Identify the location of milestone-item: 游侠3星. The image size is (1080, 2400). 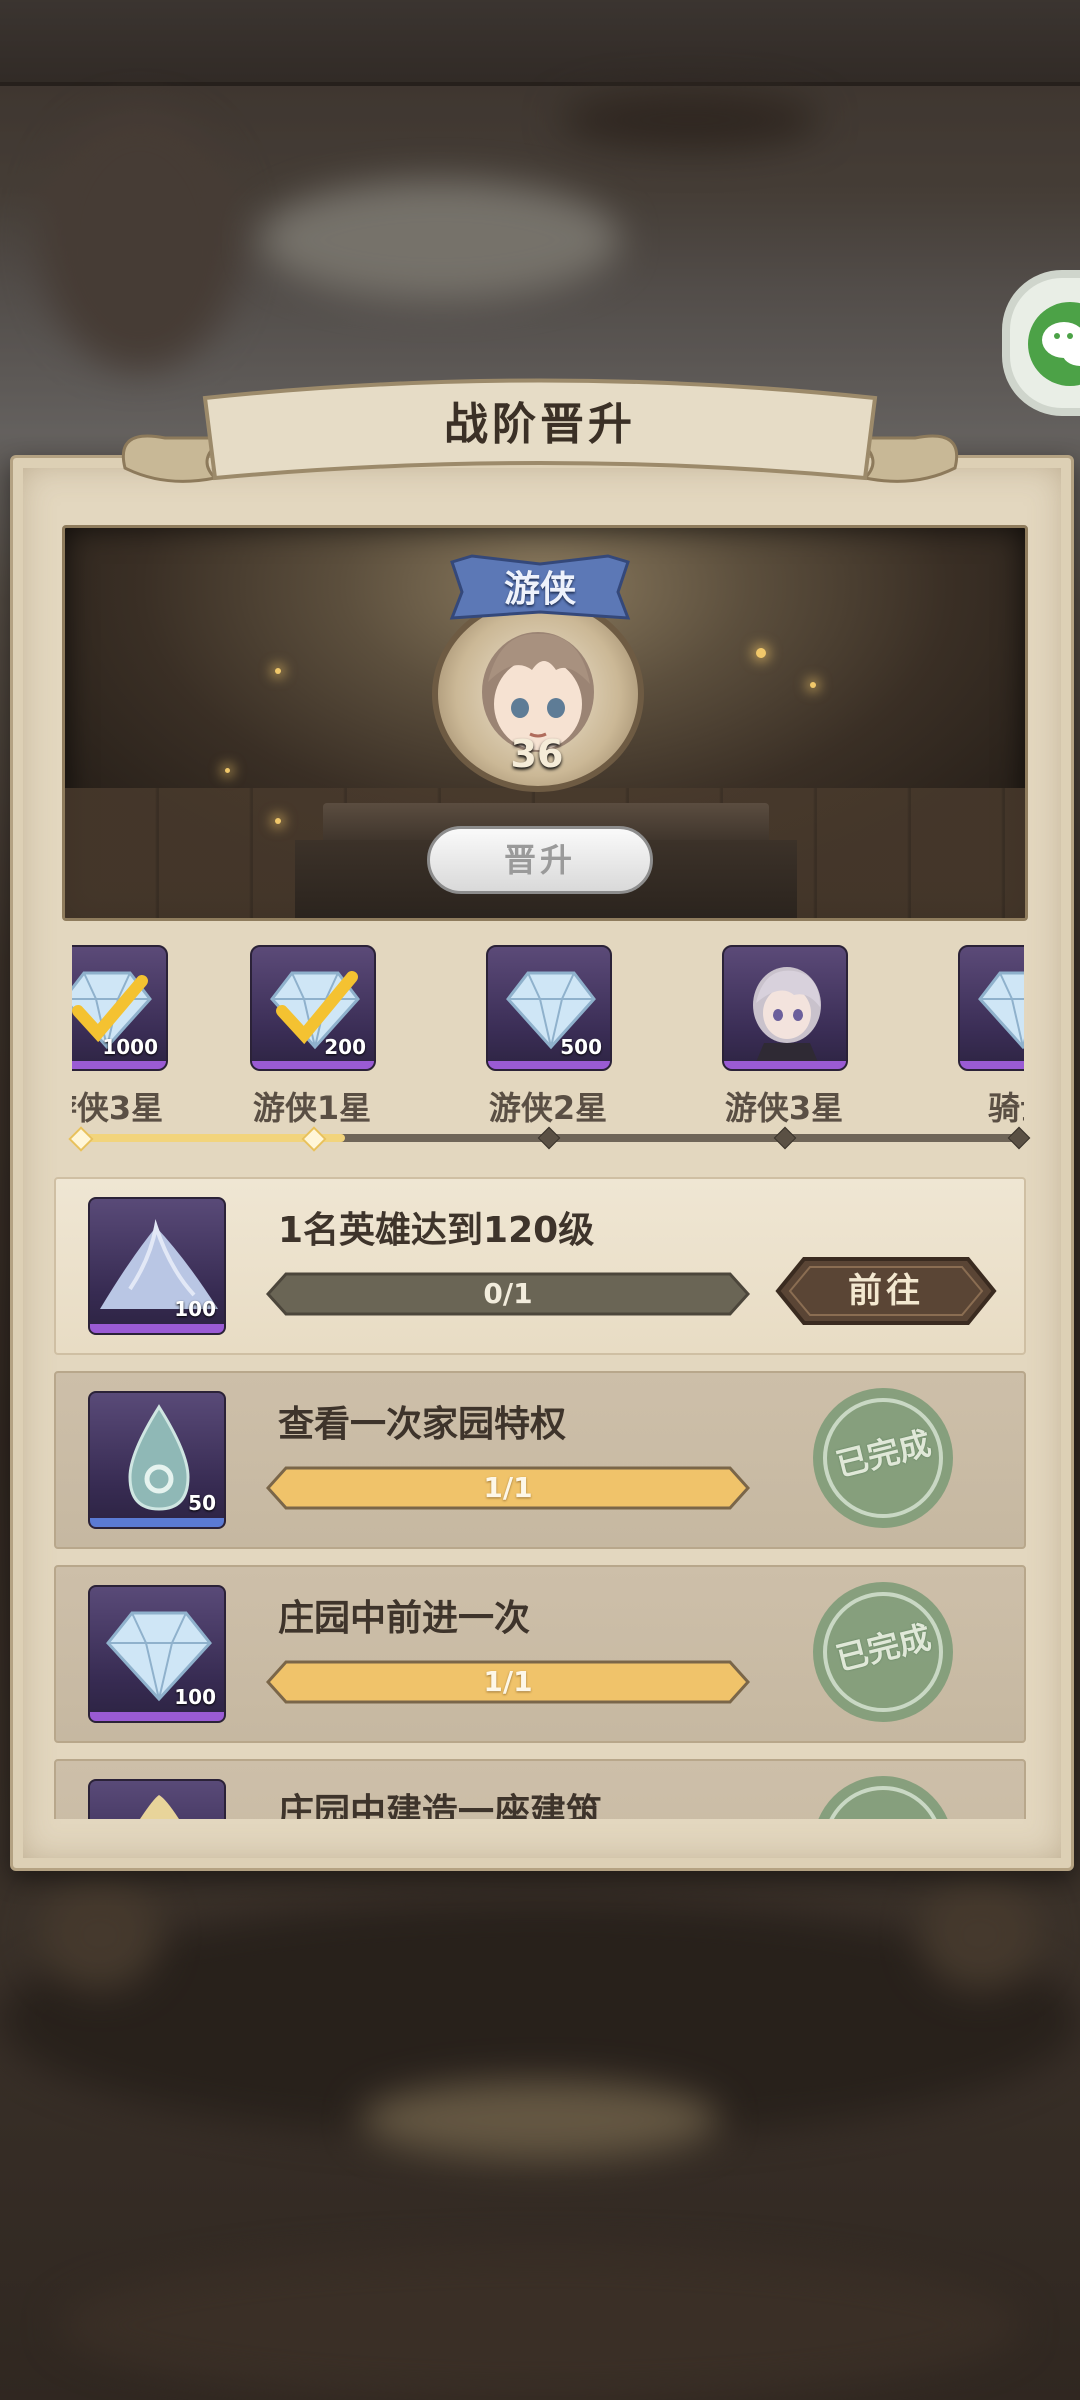
(774, 1036).